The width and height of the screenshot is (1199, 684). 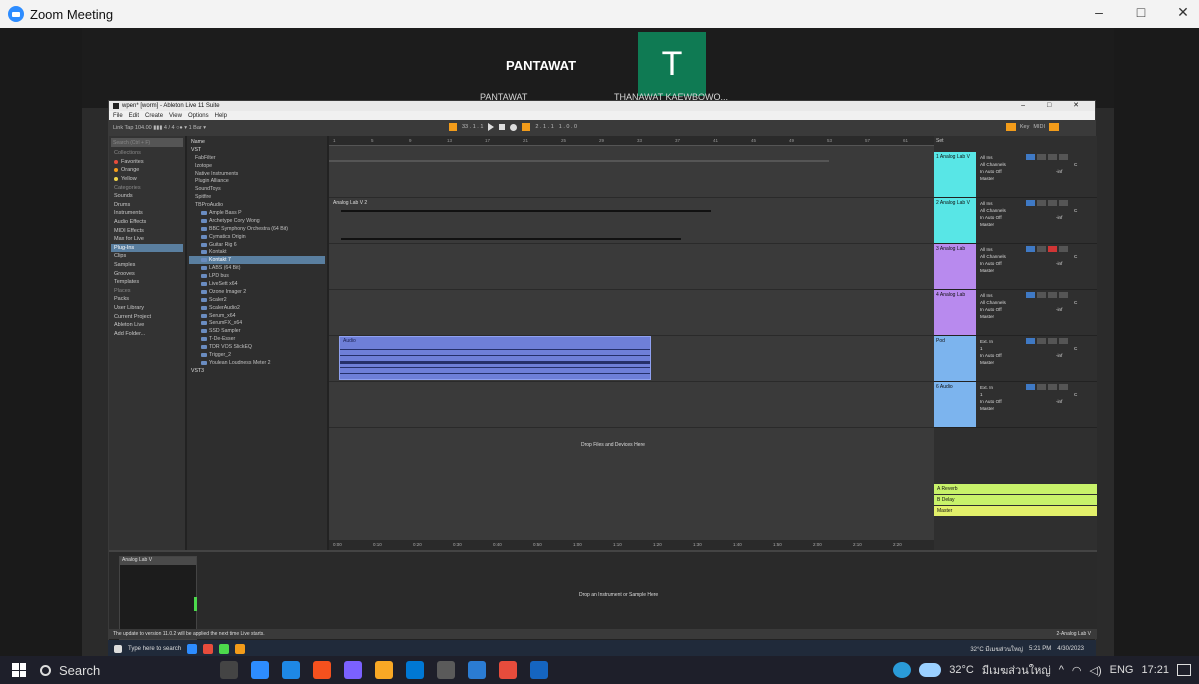 What do you see at coordinates (257, 308) in the screenshot?
I see `plugin-item: ScalerAudio2` at bounding box center [257, 308].